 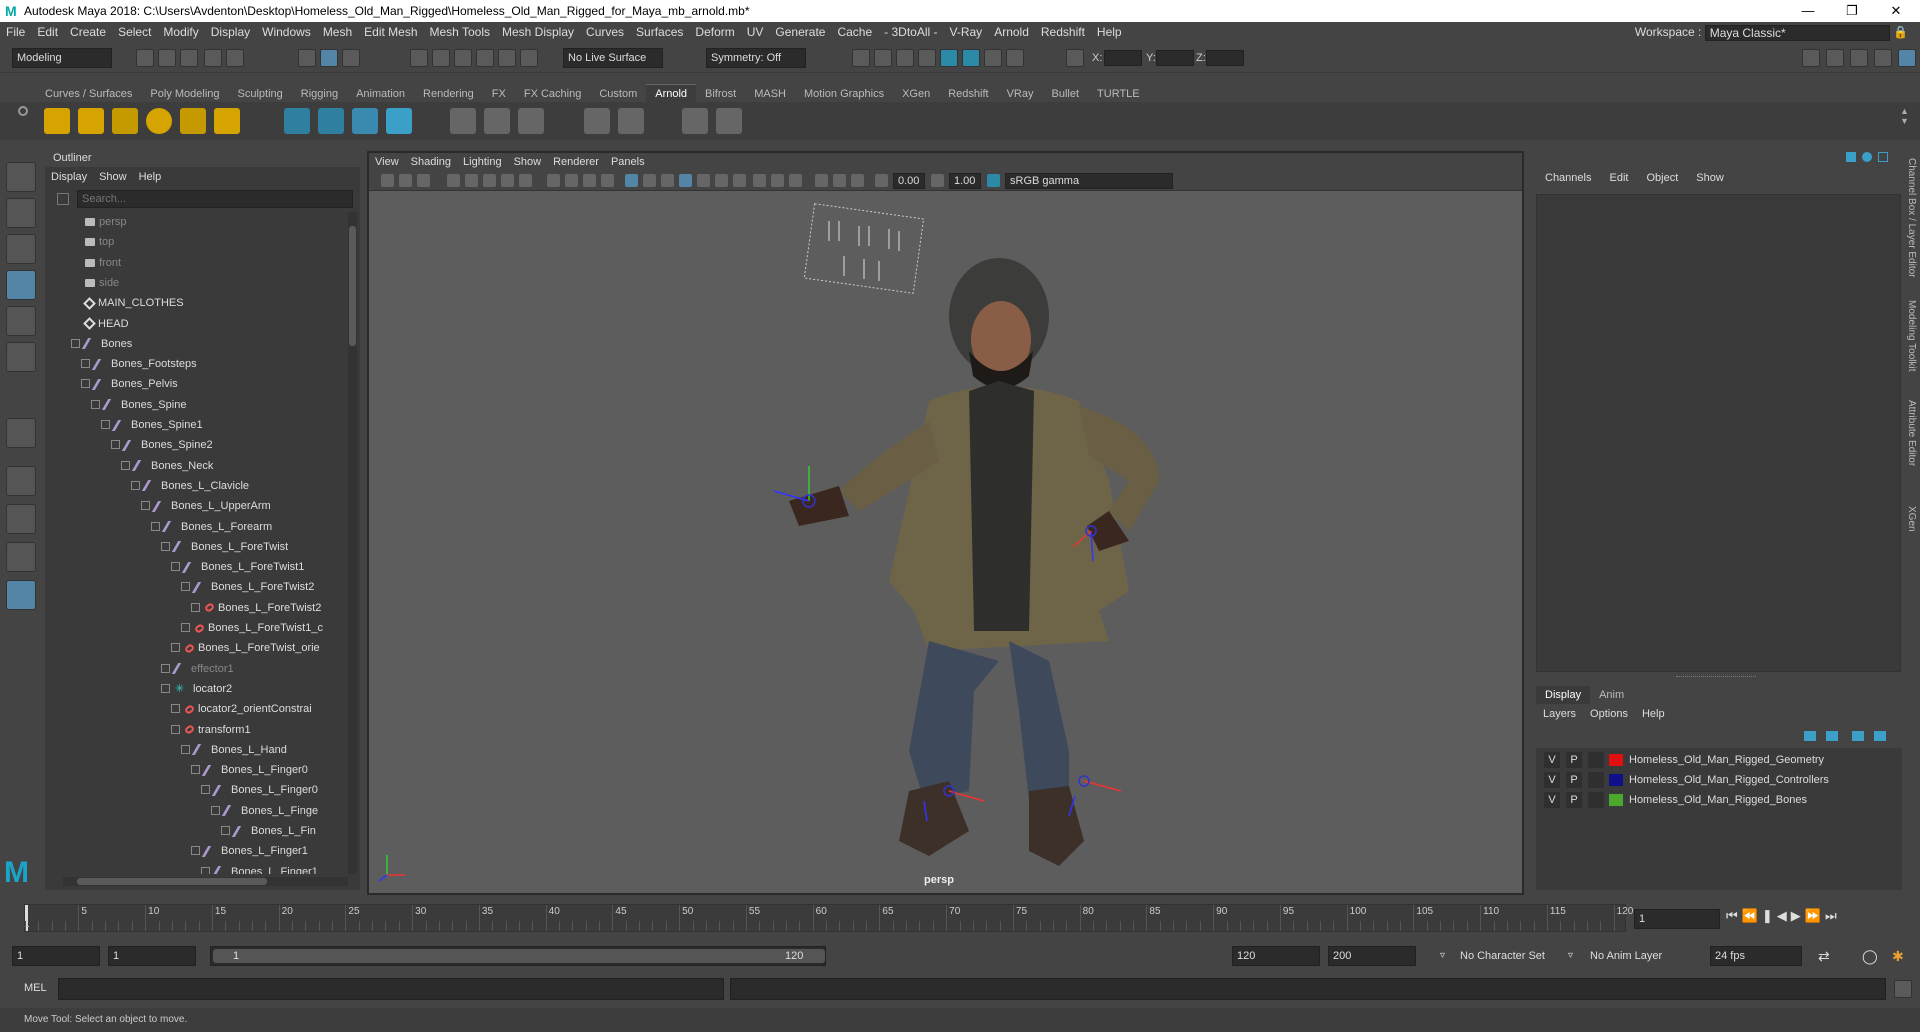 What do you see at coordinates (631, 180) in the screenshot?
I see `smooth-shade-icon` at bounding box center [631, 180].